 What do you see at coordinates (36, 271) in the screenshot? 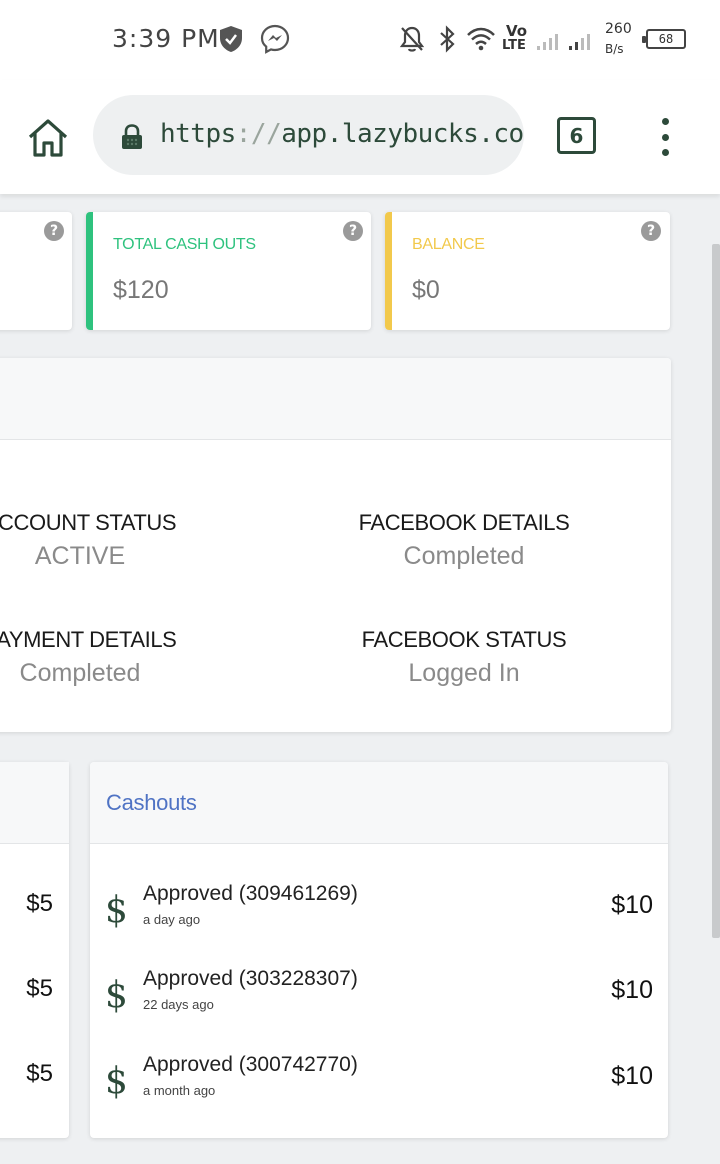
I see `stat-card-partial: ?` at bounding box center [36, 271].